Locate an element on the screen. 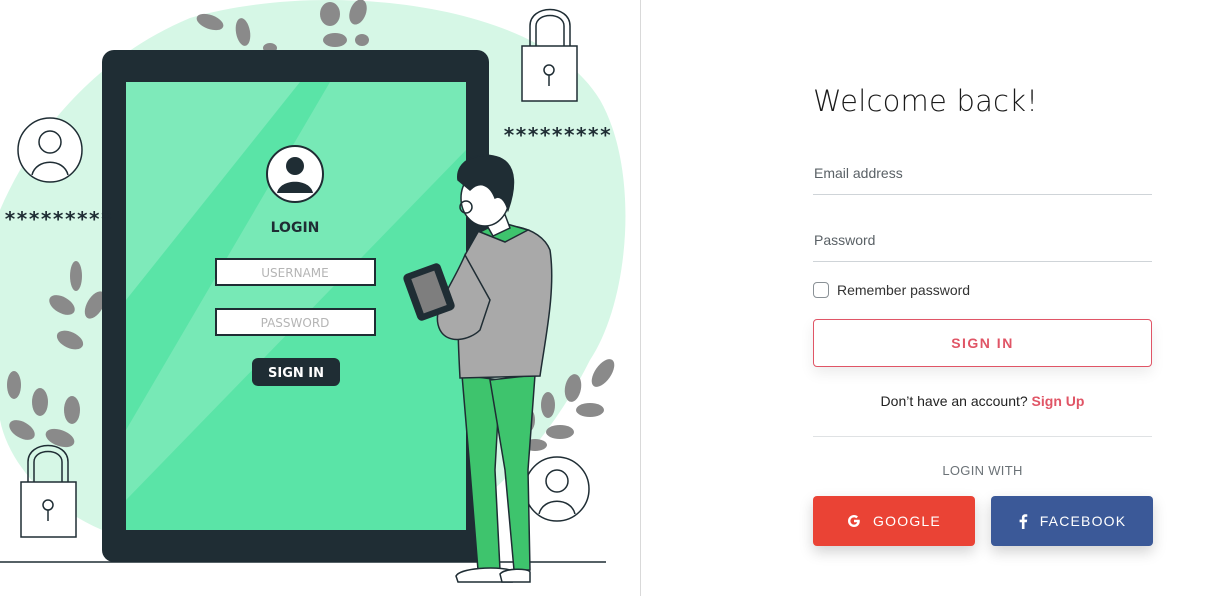 This screenshot has height=596, width=1207. screen-username-text: USERNAME is located at coordinates (294, 273).